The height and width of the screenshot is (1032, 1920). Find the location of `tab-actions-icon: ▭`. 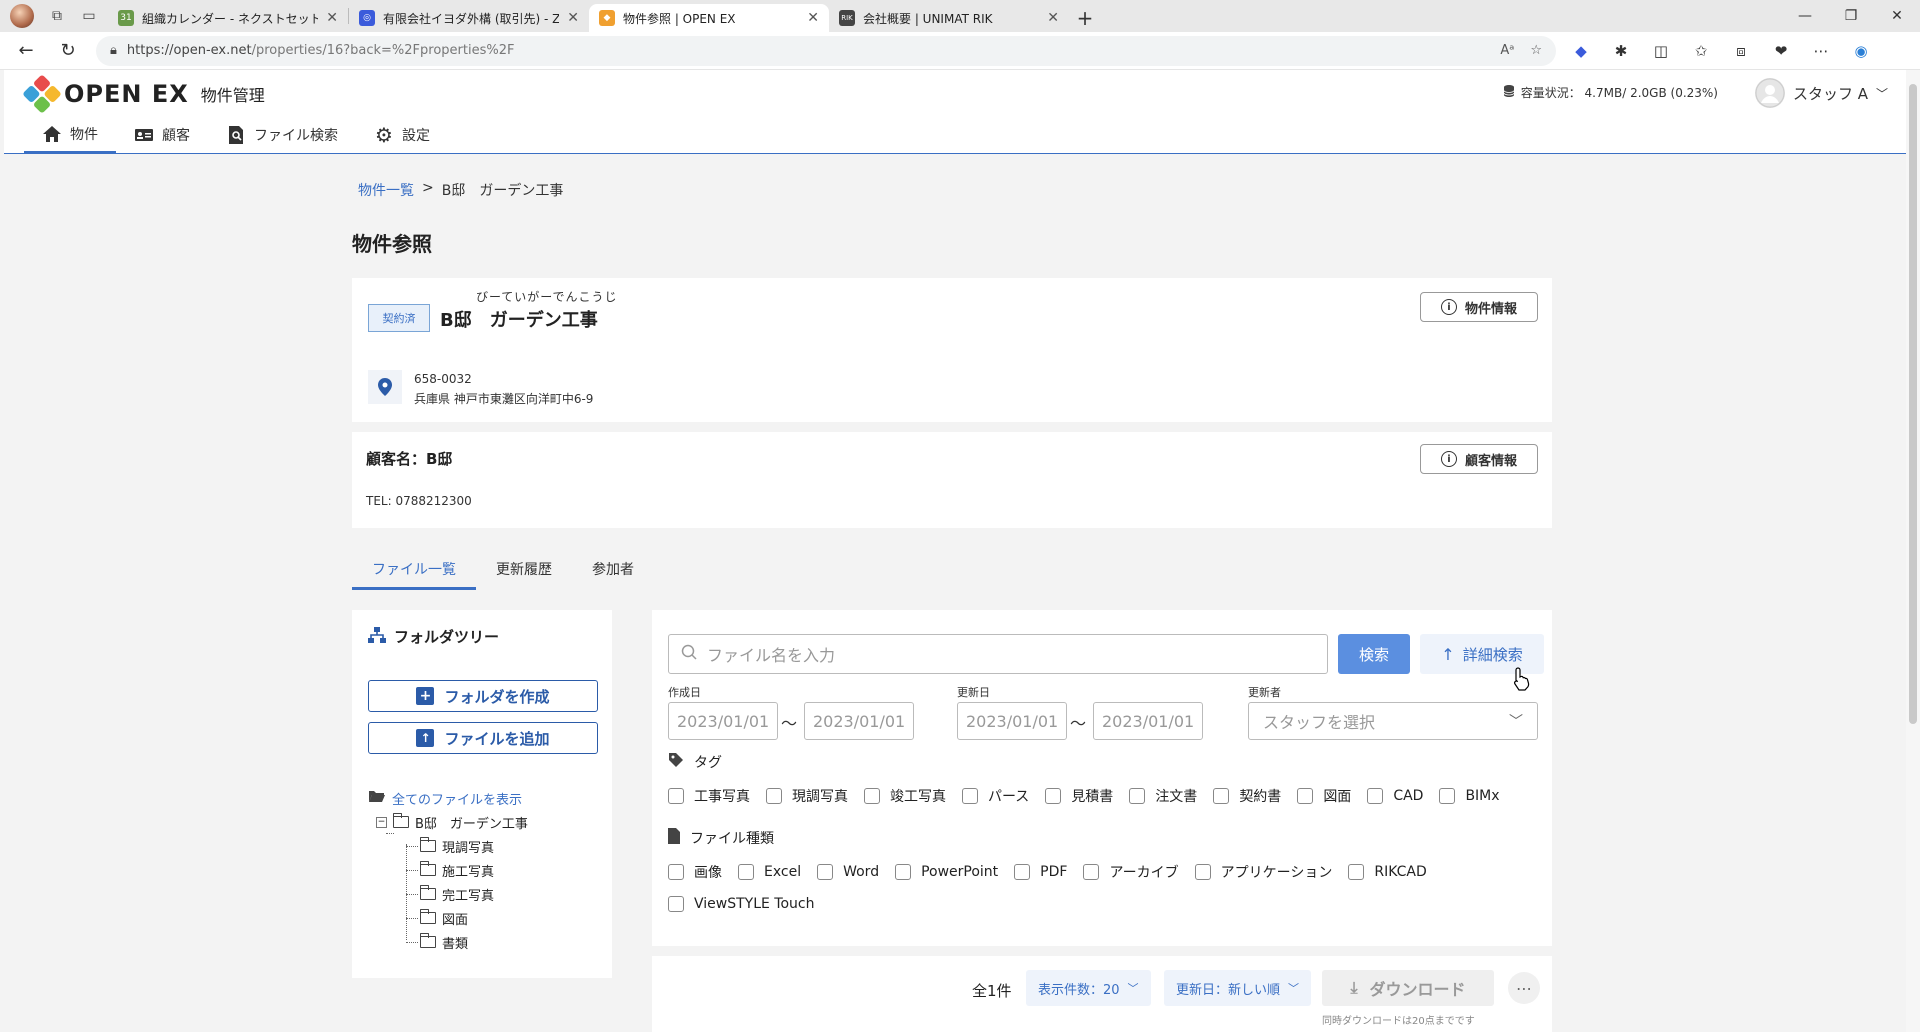

tab-actions-icon: ▭ is located at coordinates (89, 16).